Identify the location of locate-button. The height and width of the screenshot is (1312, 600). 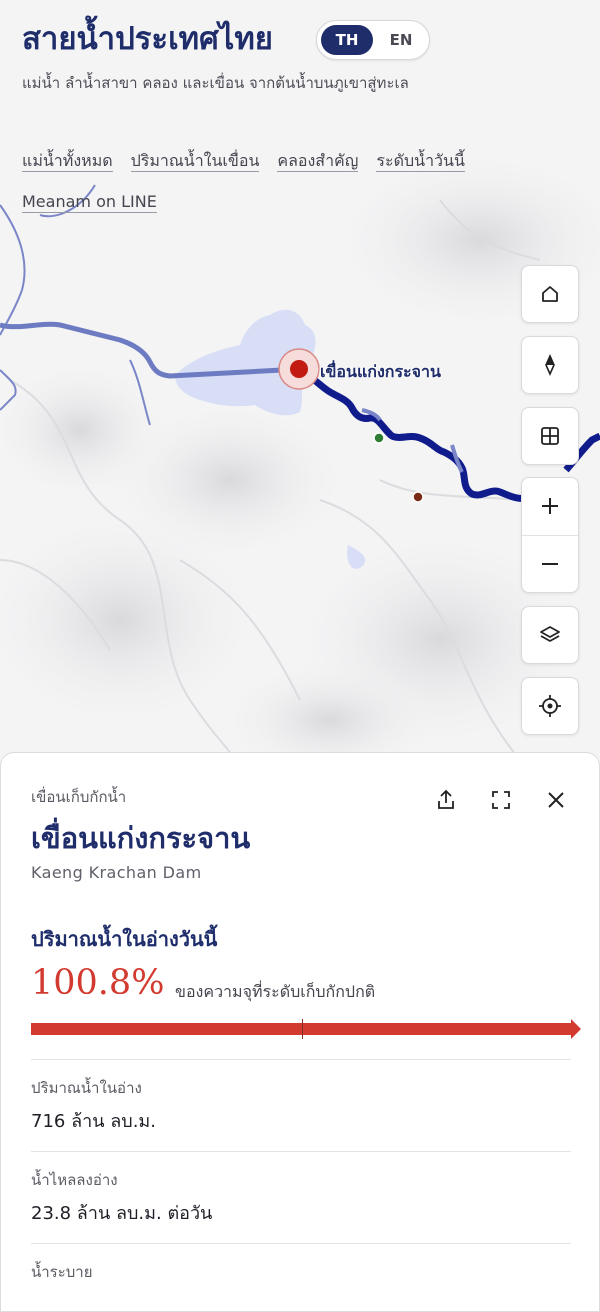
(550, 706).